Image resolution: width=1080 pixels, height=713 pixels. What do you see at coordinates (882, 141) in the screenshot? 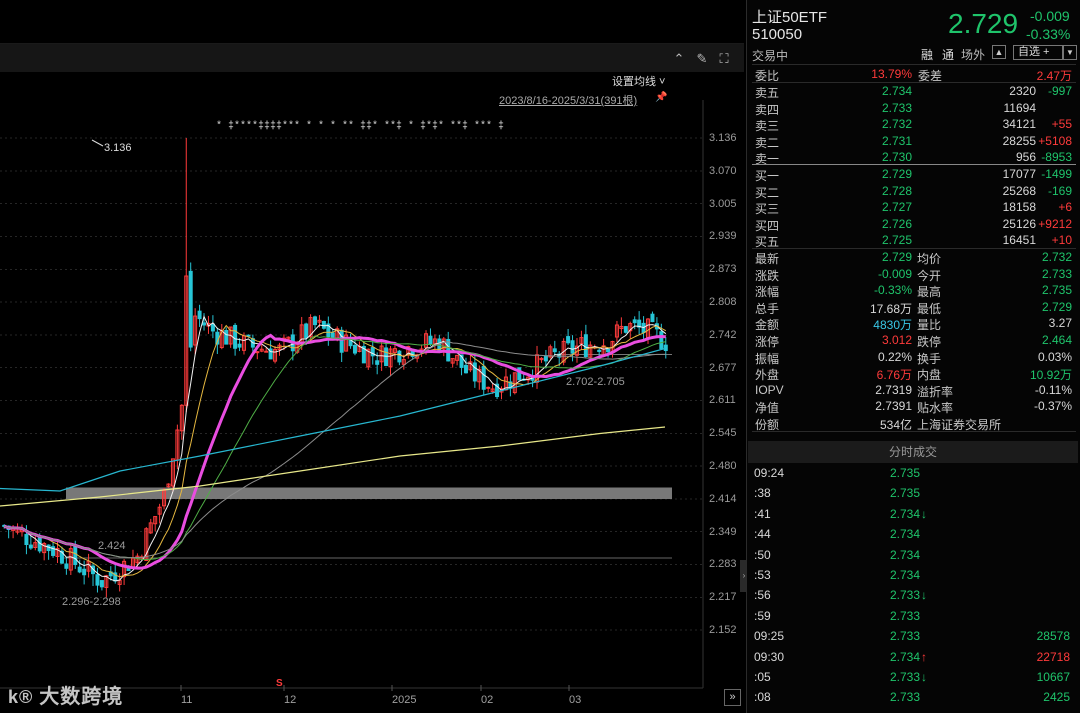
I see `ask-level-price: 2.731` at bounding box center [882, 141].